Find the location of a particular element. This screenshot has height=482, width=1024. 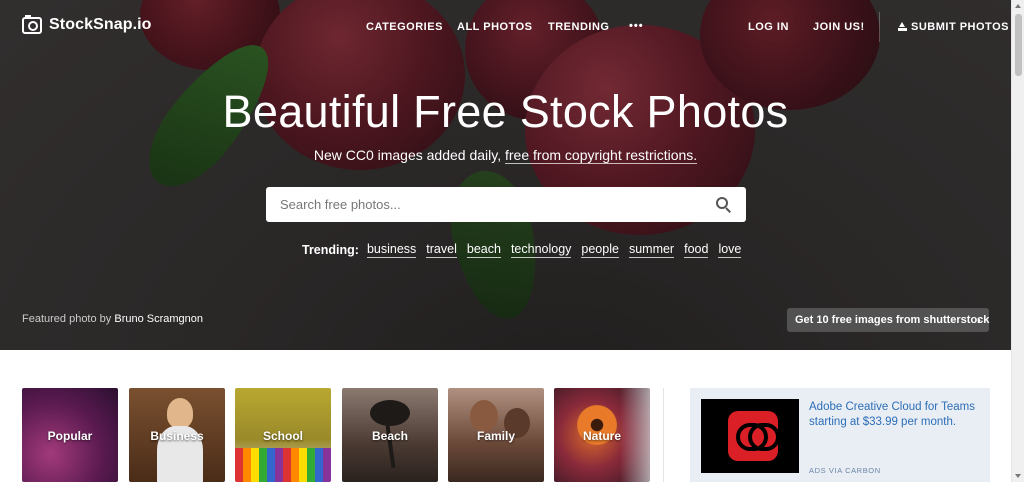

category-label: Beach is located at coordinates (390, 436).